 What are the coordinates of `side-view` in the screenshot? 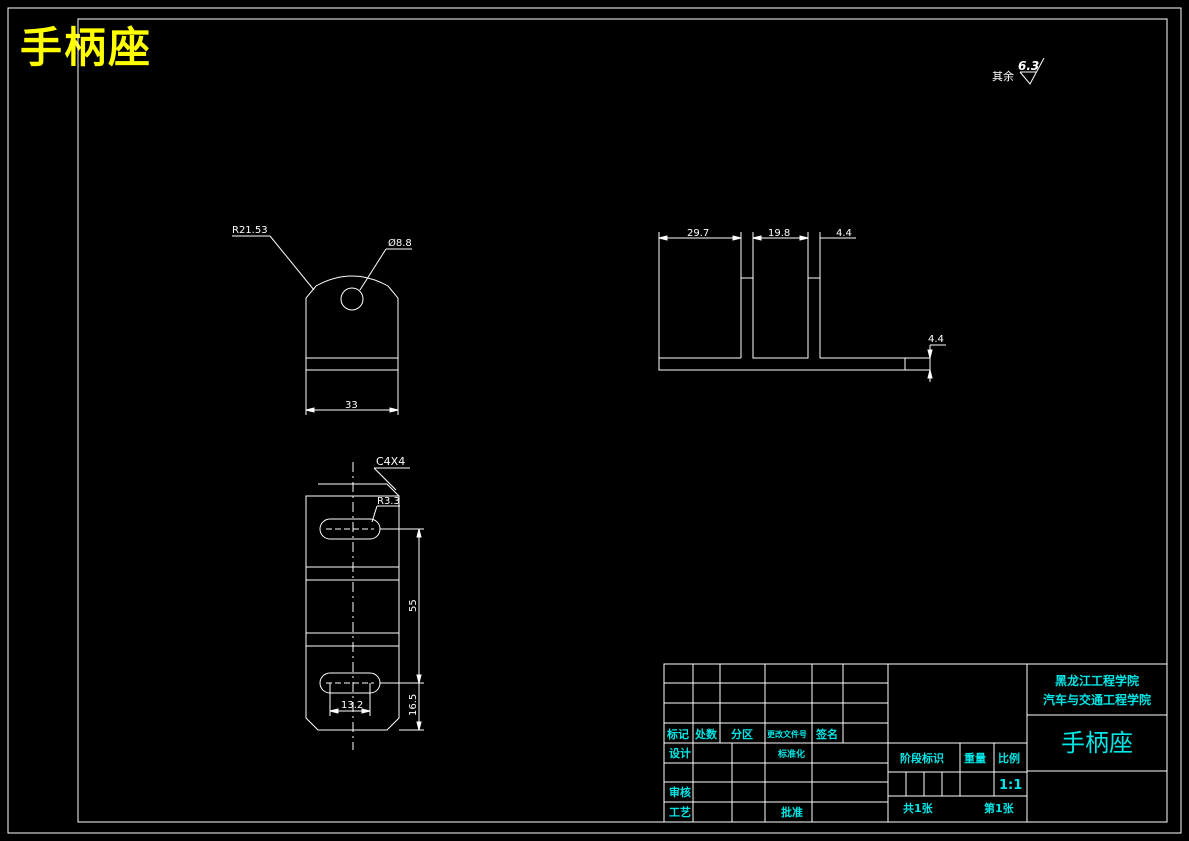 It's located at (802, 307).